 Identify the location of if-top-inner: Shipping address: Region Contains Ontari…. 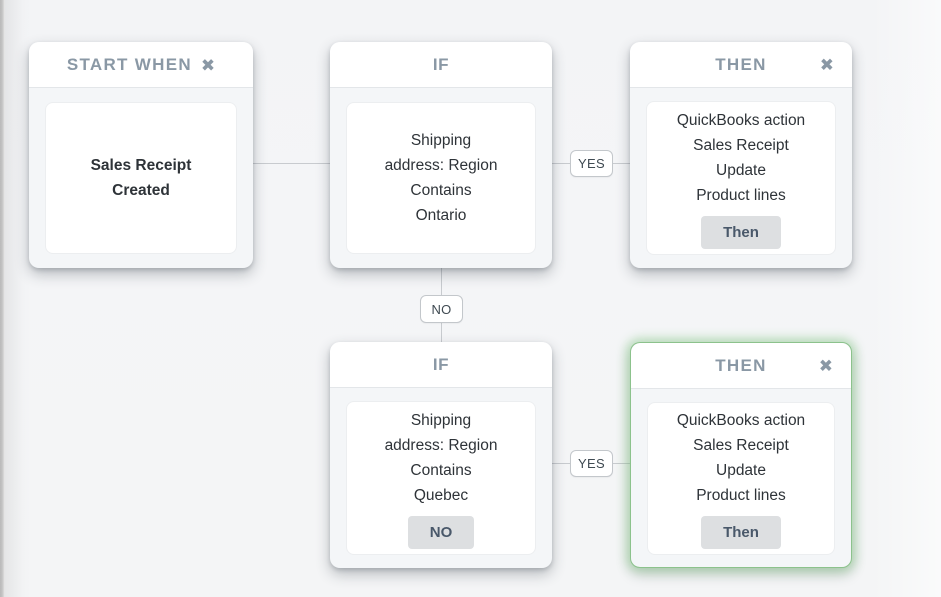
(441, 178).